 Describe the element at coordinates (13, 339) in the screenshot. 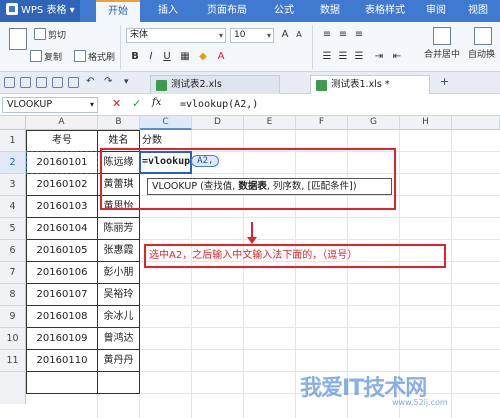

I see `row-header: 10` at that location.